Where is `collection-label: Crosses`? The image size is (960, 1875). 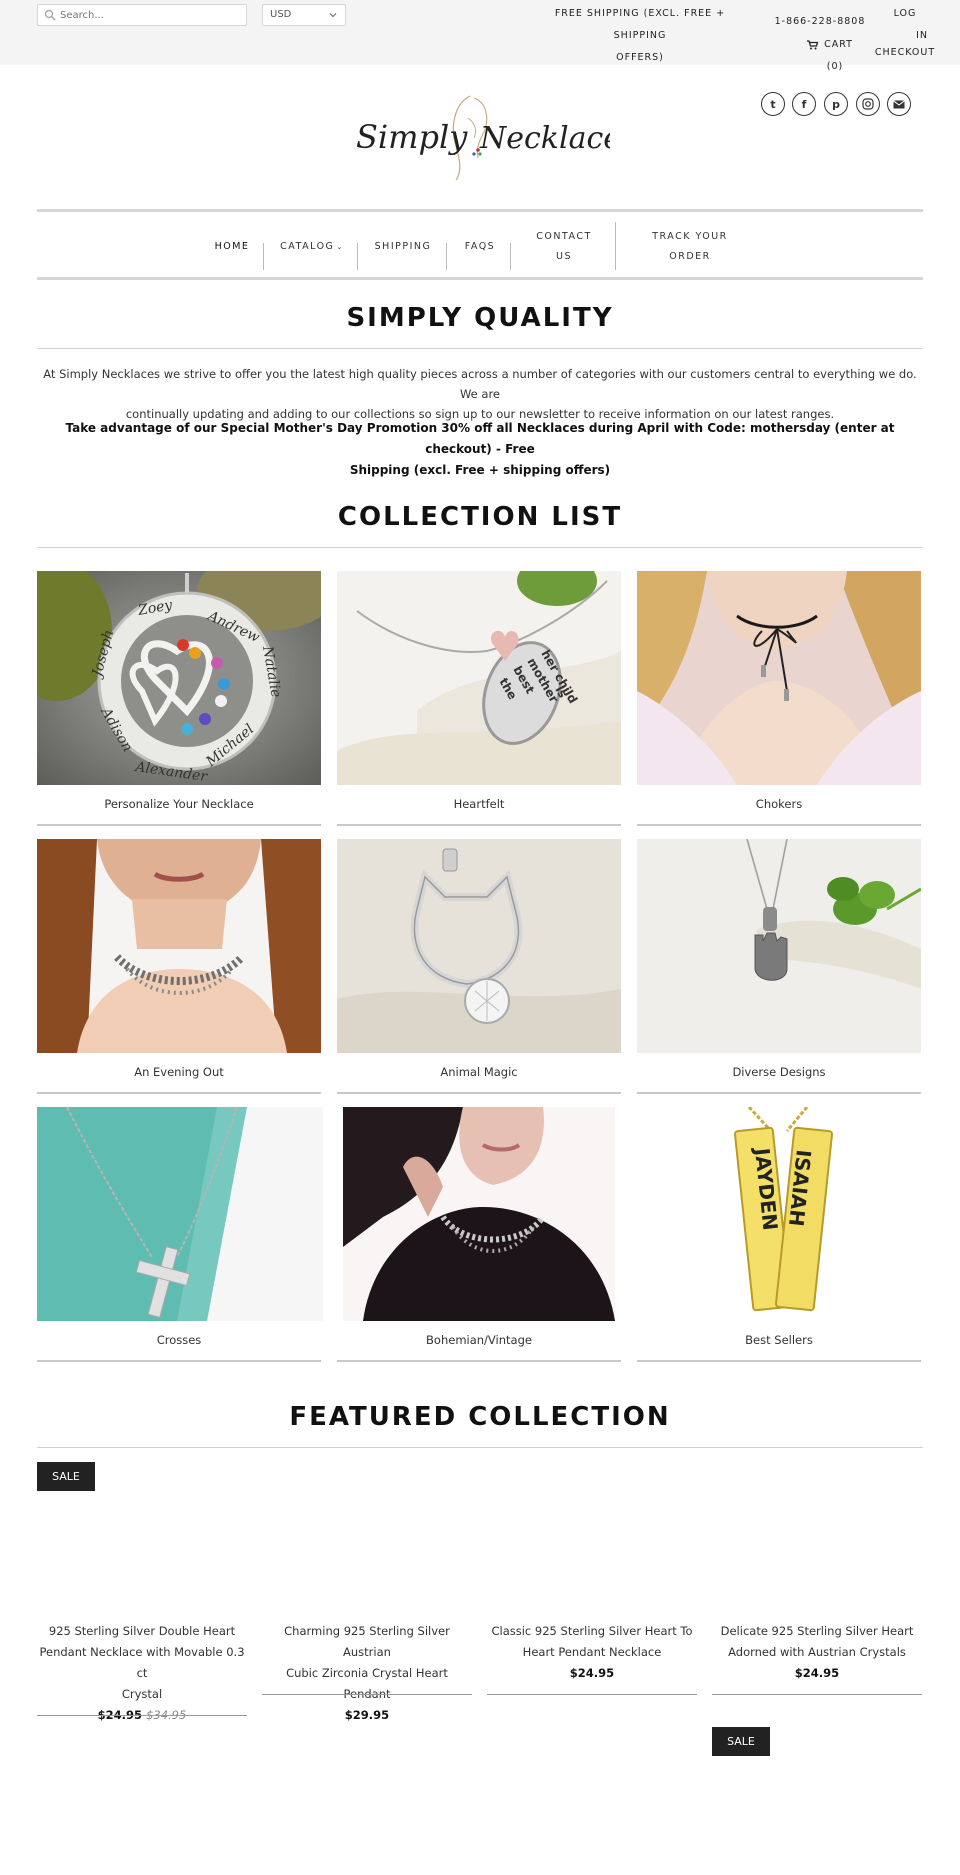
collection-label: Crosses is located at coordinates (179, 1340).